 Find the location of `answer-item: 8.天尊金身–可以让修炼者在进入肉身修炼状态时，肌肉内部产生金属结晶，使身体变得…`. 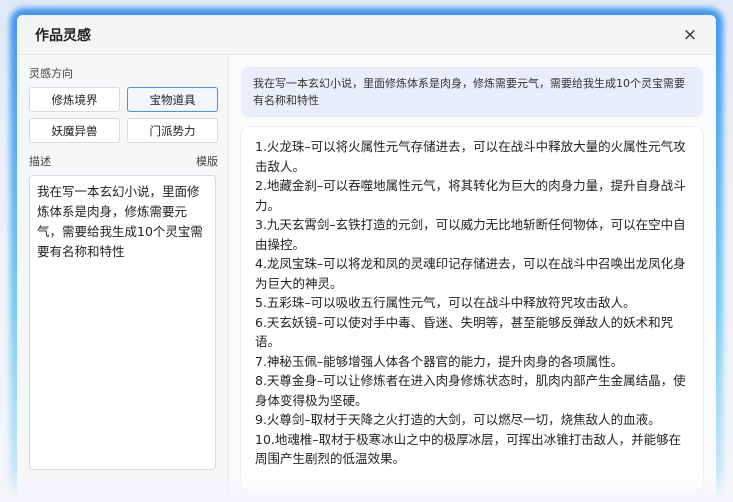

answer-item: 8.天尊金身–可以让修炼者在进入肉身修炼状态时，肌肉内部产生金属结晶，使身体变得… is located at coordinates (470, 390).